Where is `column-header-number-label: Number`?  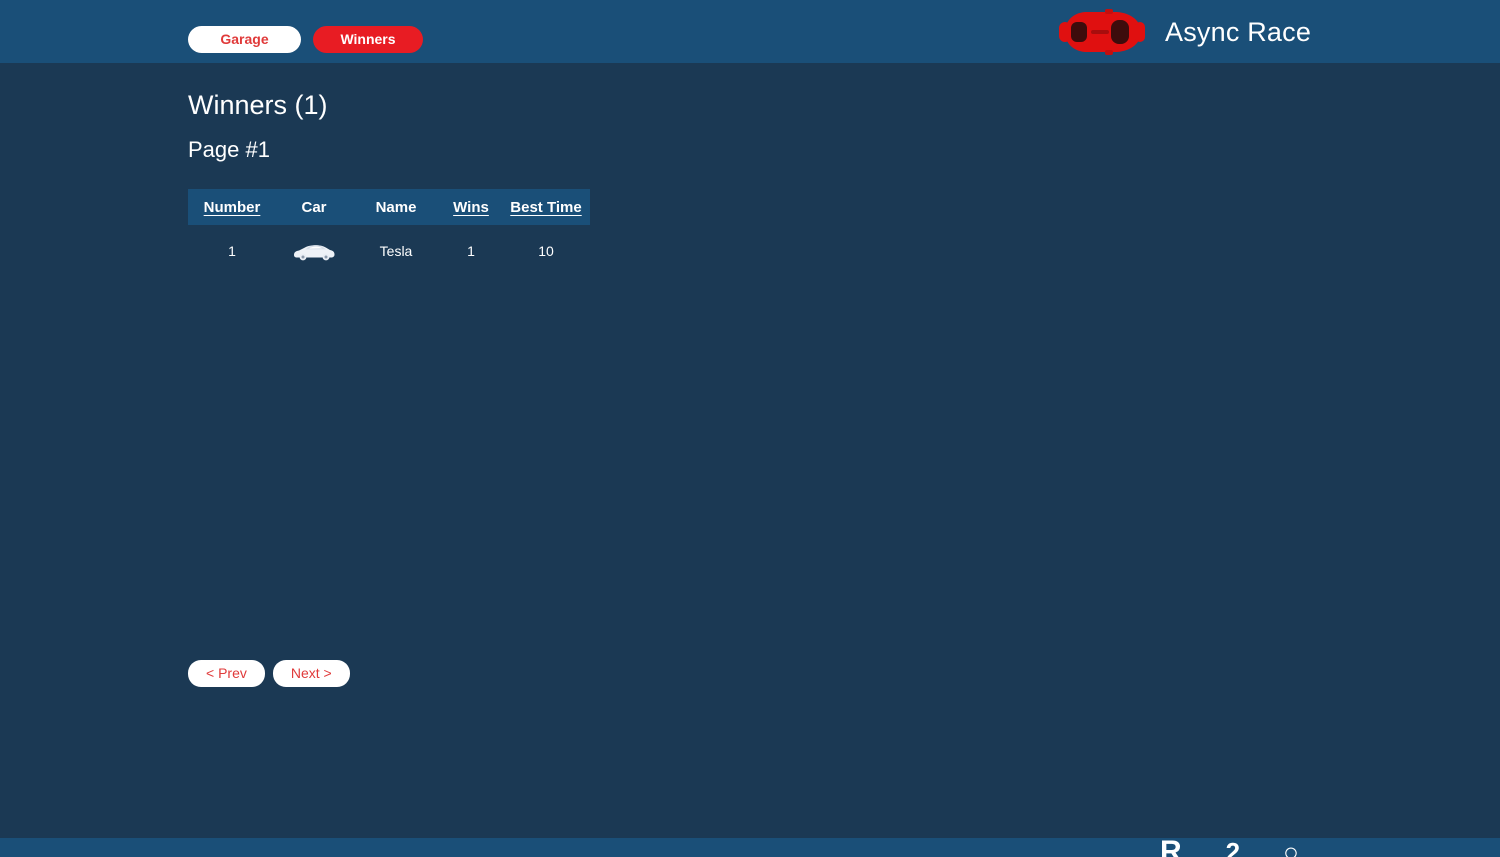 column-header-number-label: Number is located at coordinates (232, 207).